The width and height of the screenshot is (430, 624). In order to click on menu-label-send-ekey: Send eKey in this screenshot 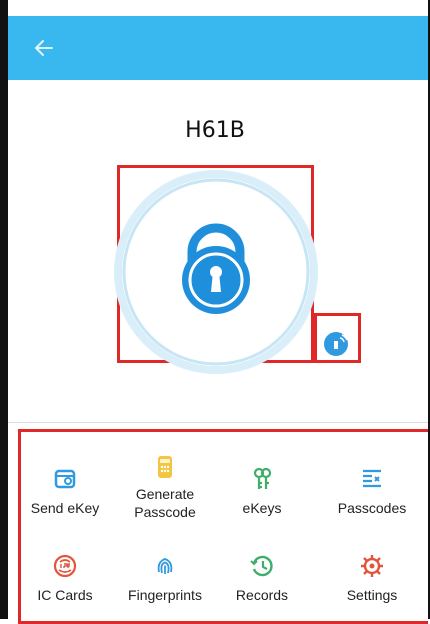, I will do `click(65, 508)`.